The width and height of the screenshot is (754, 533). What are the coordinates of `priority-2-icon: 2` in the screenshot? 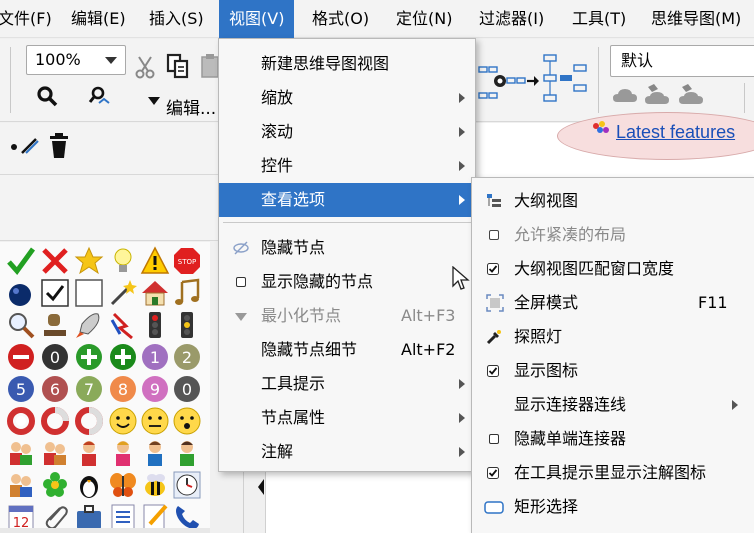 It's located at (187, 357).